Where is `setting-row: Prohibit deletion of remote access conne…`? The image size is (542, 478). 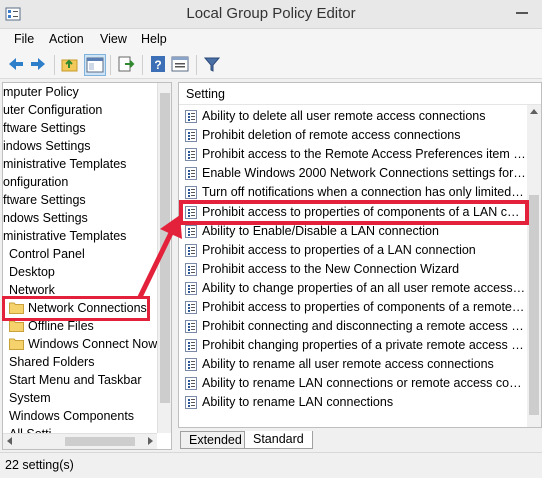
setting-row: Prohibit deletion of remote access conne… is located at coordinates (354, 135).